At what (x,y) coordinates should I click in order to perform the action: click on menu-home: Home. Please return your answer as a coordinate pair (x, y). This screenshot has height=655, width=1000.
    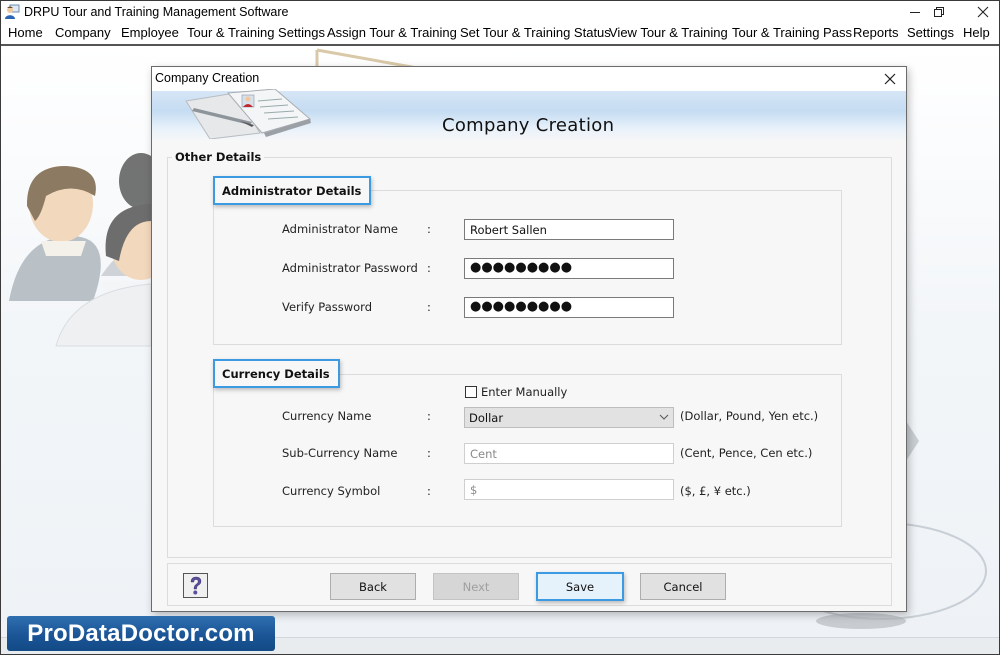
    Looking at the image, I should click on (25, 32).